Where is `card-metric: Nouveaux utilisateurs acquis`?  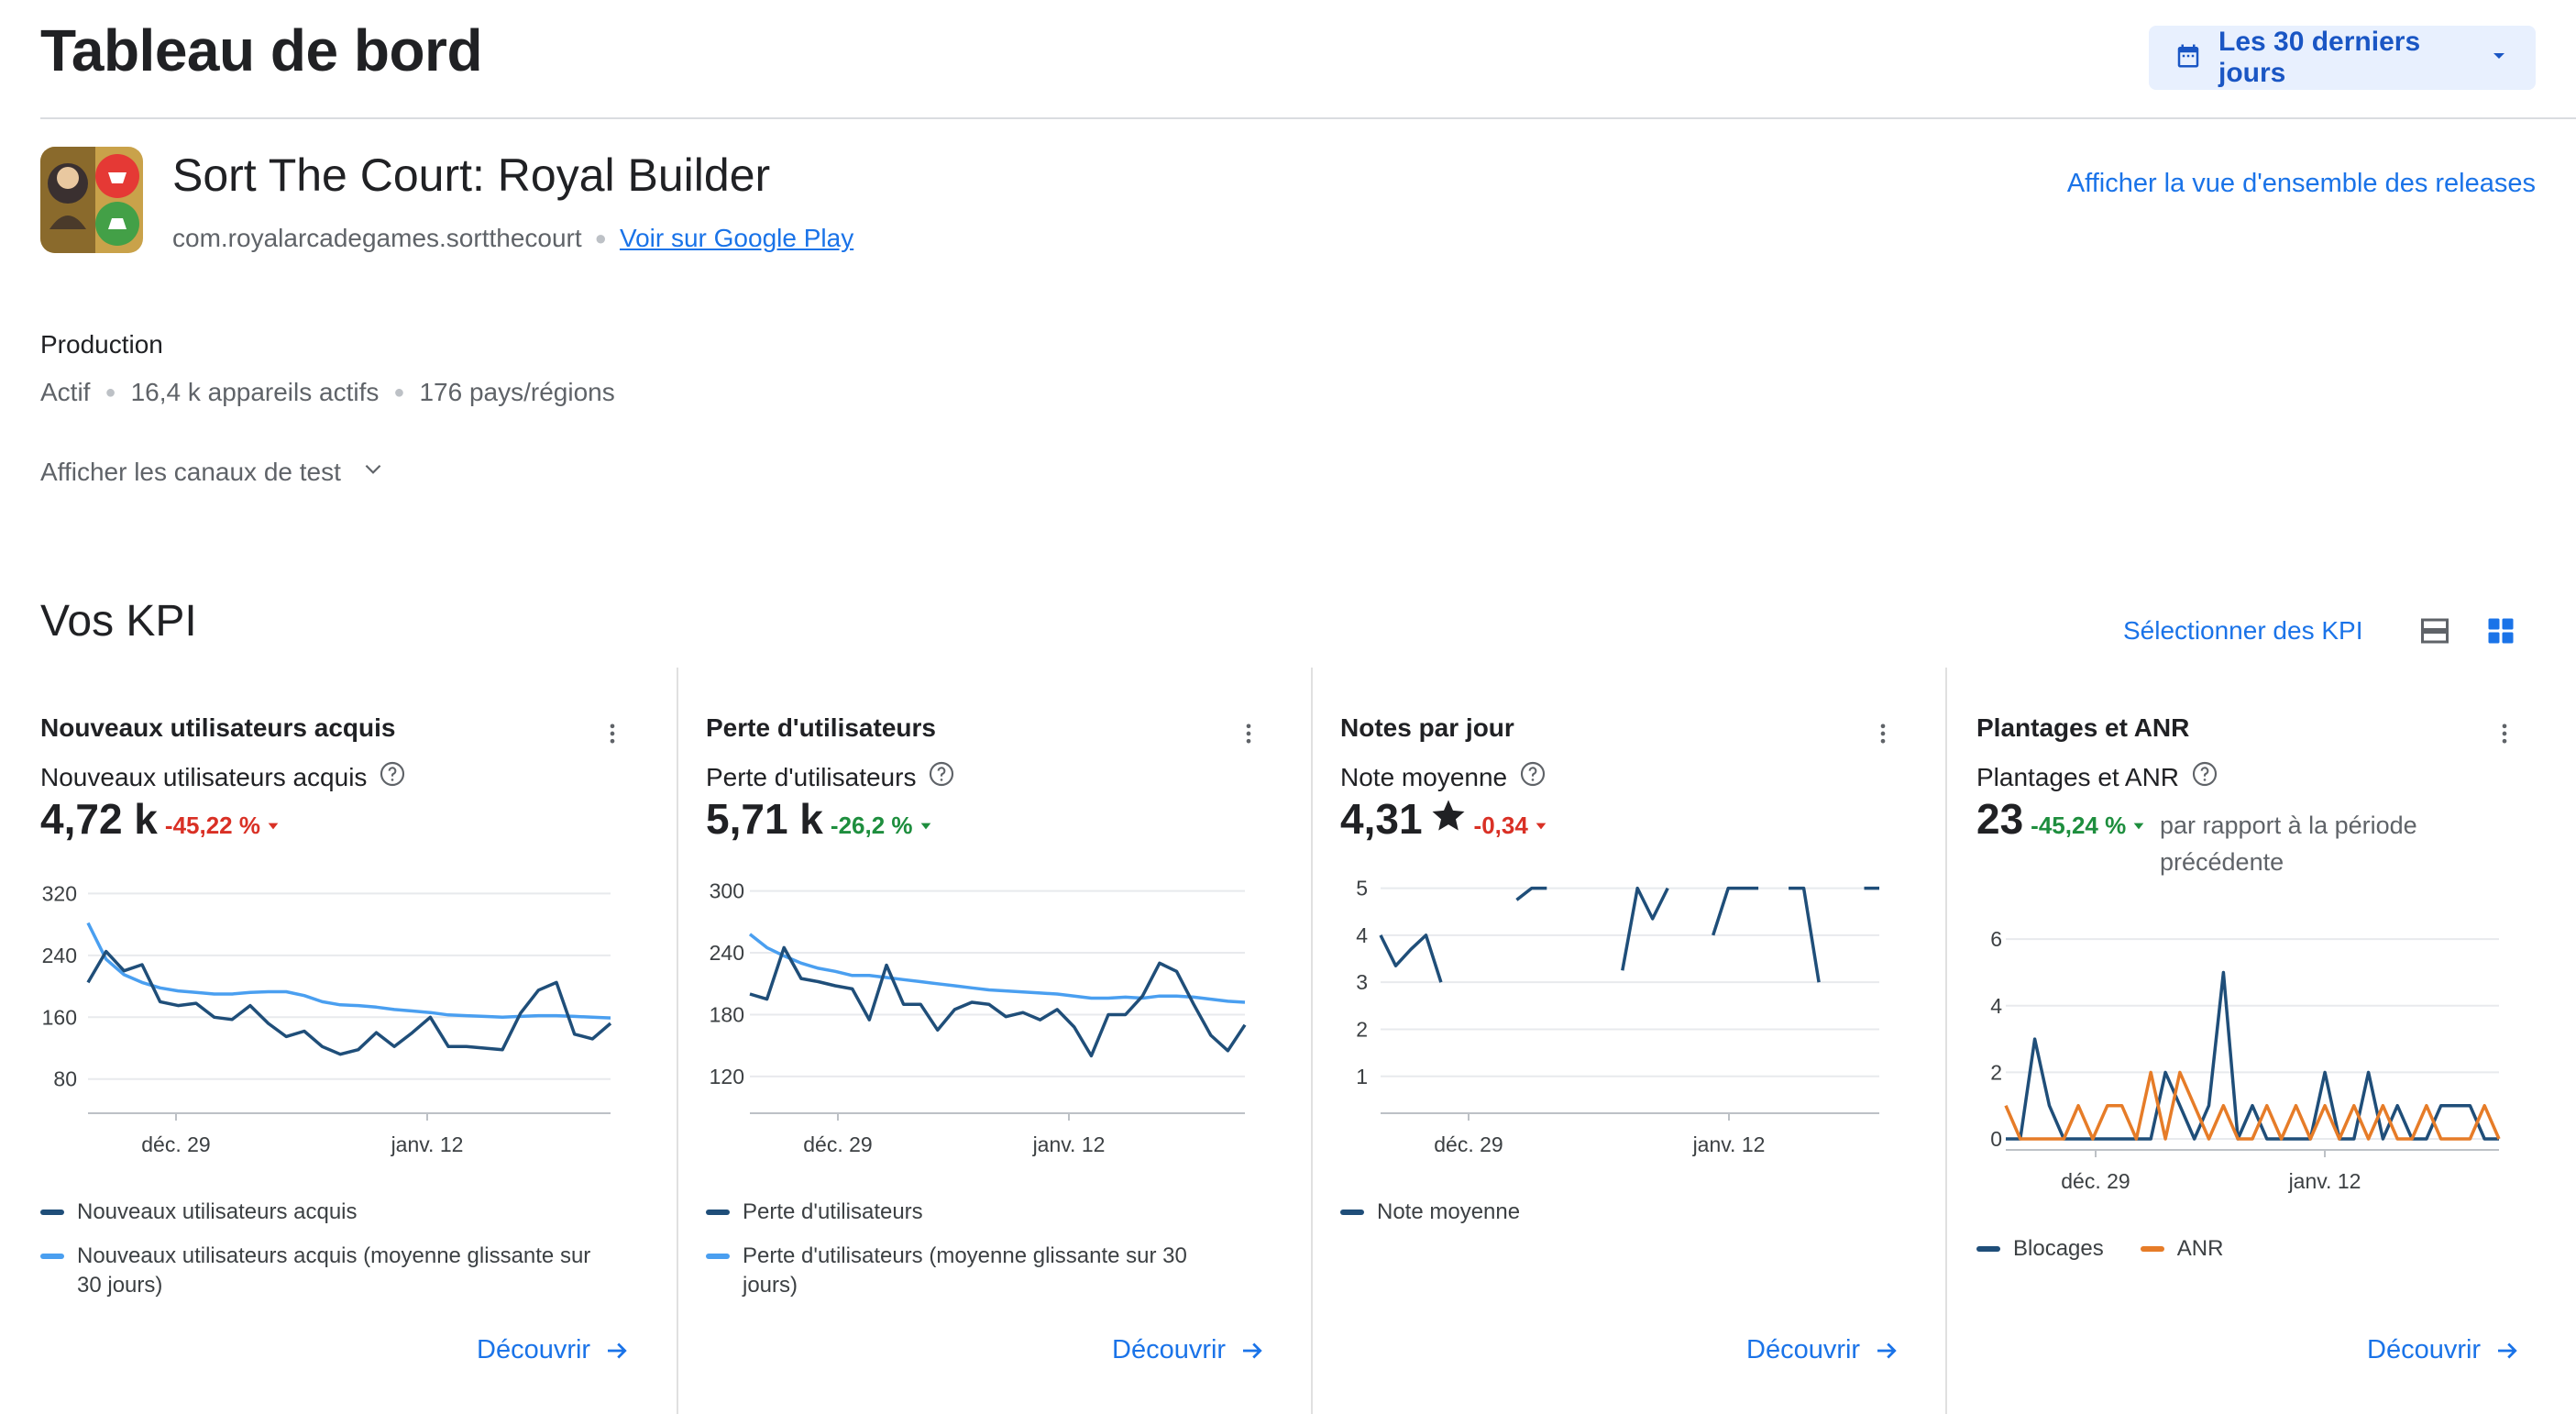
card-metric: Nouveaux utilisateurs acquis is located at coordinates (223, 777).